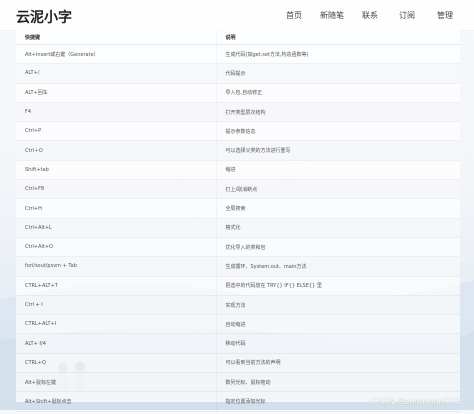 Image resolution: width=474 pixels, height=414 pixels. Describe the element at coordinates (338, 37) in the screenshot. I see `column-header-description: 说明` at that location.